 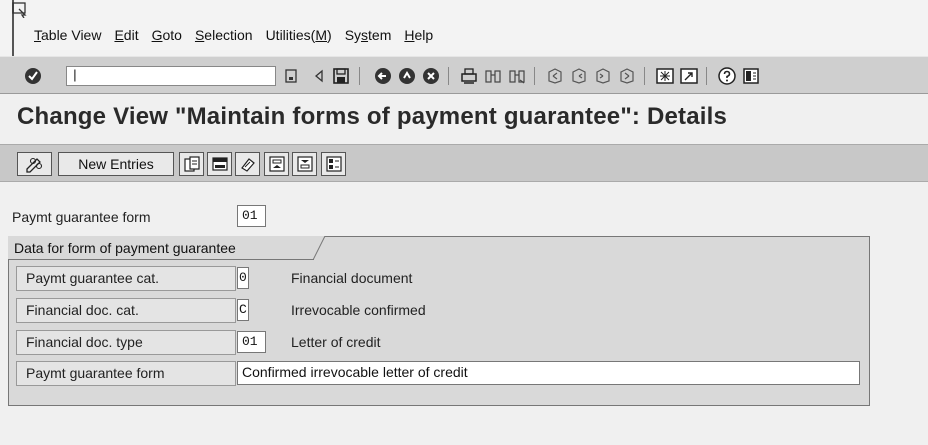 What do you see at coordinates (555, 76) in the screenshot?
I see `first-page-icon` at bounding box center [555, 76].